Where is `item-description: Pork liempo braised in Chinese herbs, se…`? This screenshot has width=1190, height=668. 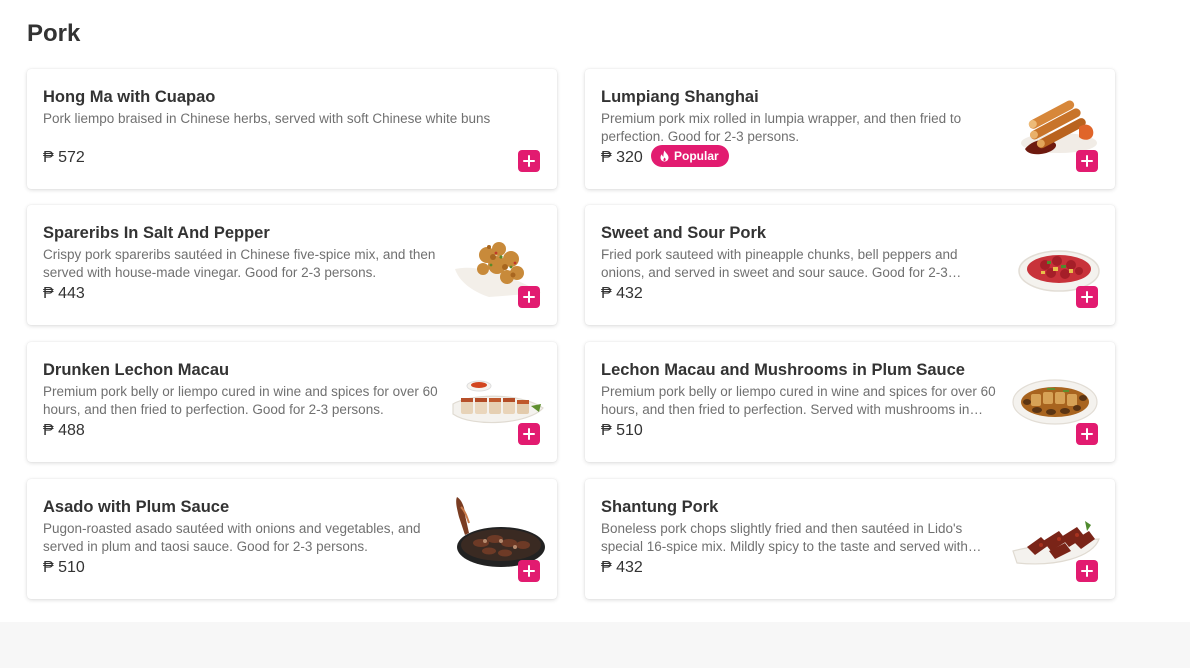 item-description: Pork liempo braised in Chinese herbs, se… is located at coordinates (267, 118).